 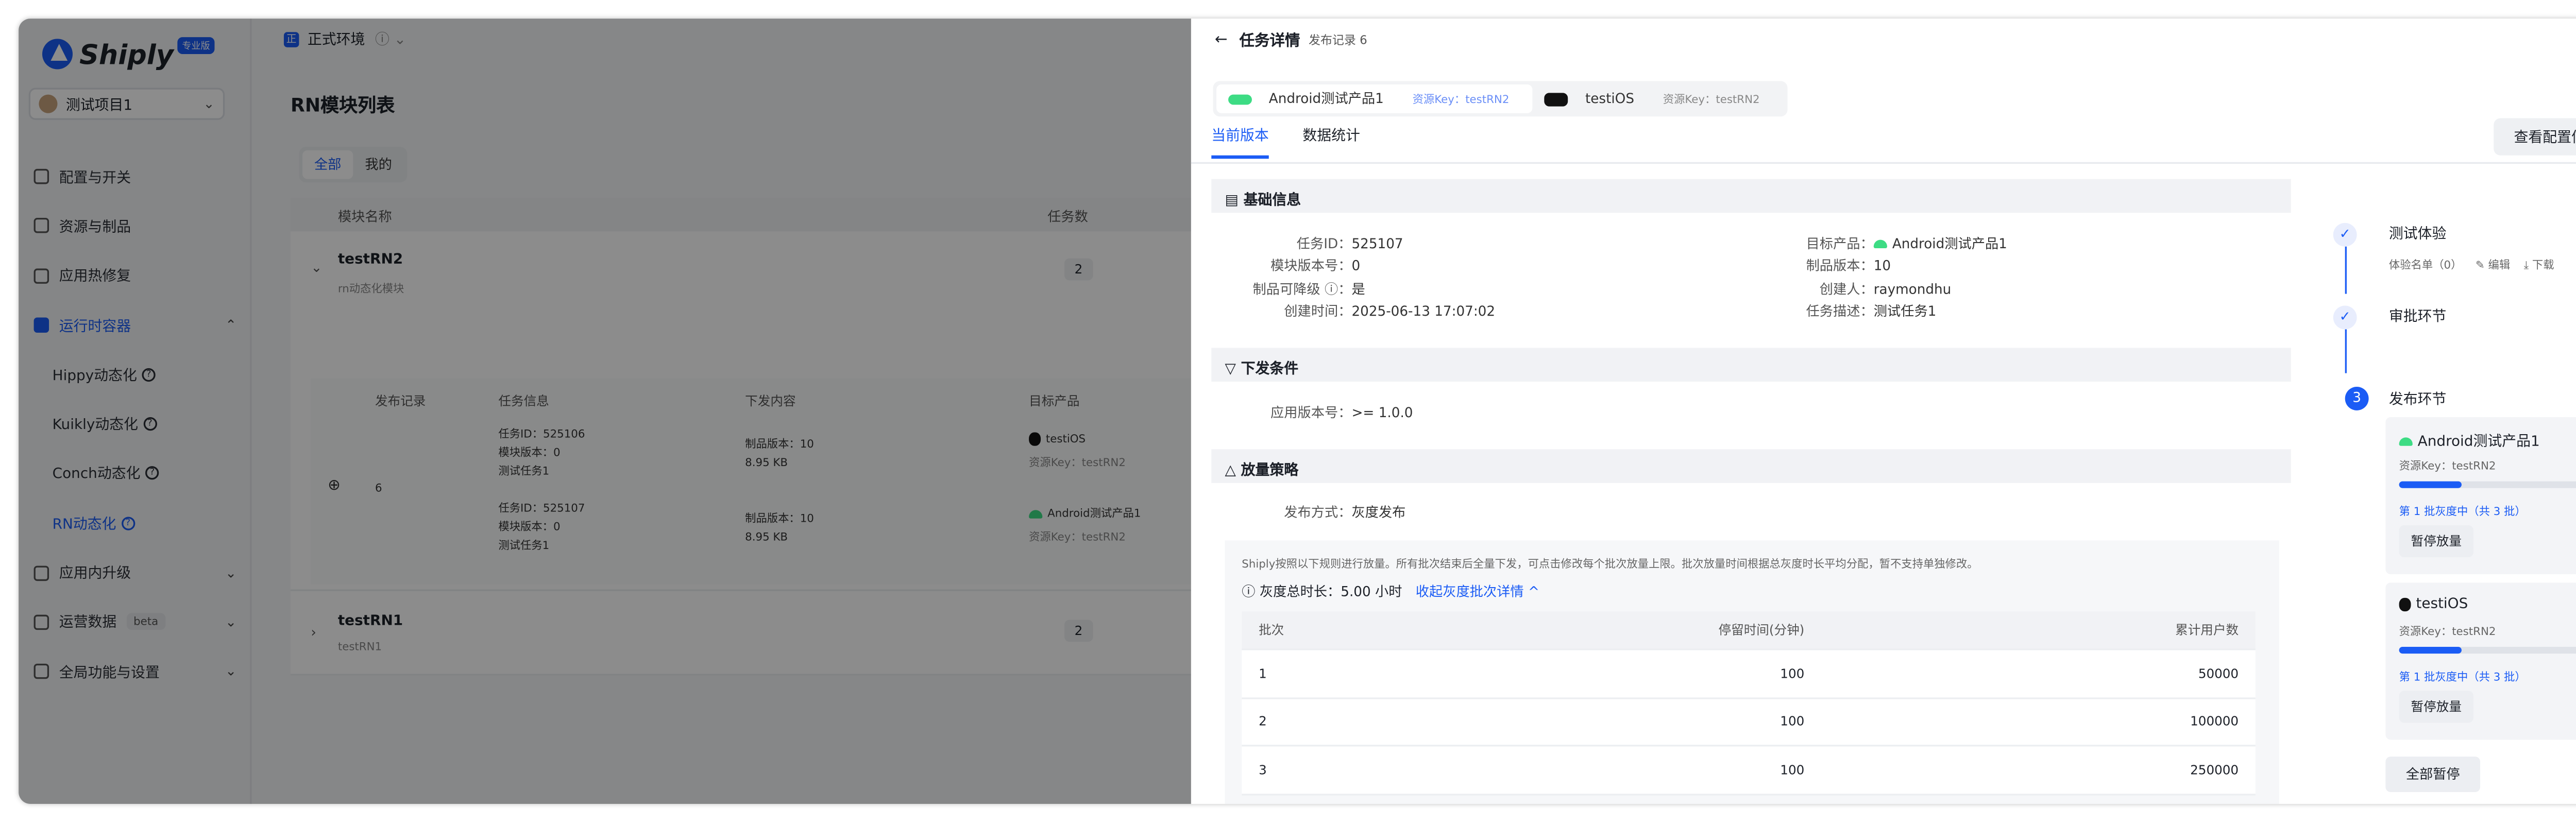 What do you see at coordinates (2499, 265) in the screenshot?
I see `edit-label: 编辑` at bounding box center [2499, 265].